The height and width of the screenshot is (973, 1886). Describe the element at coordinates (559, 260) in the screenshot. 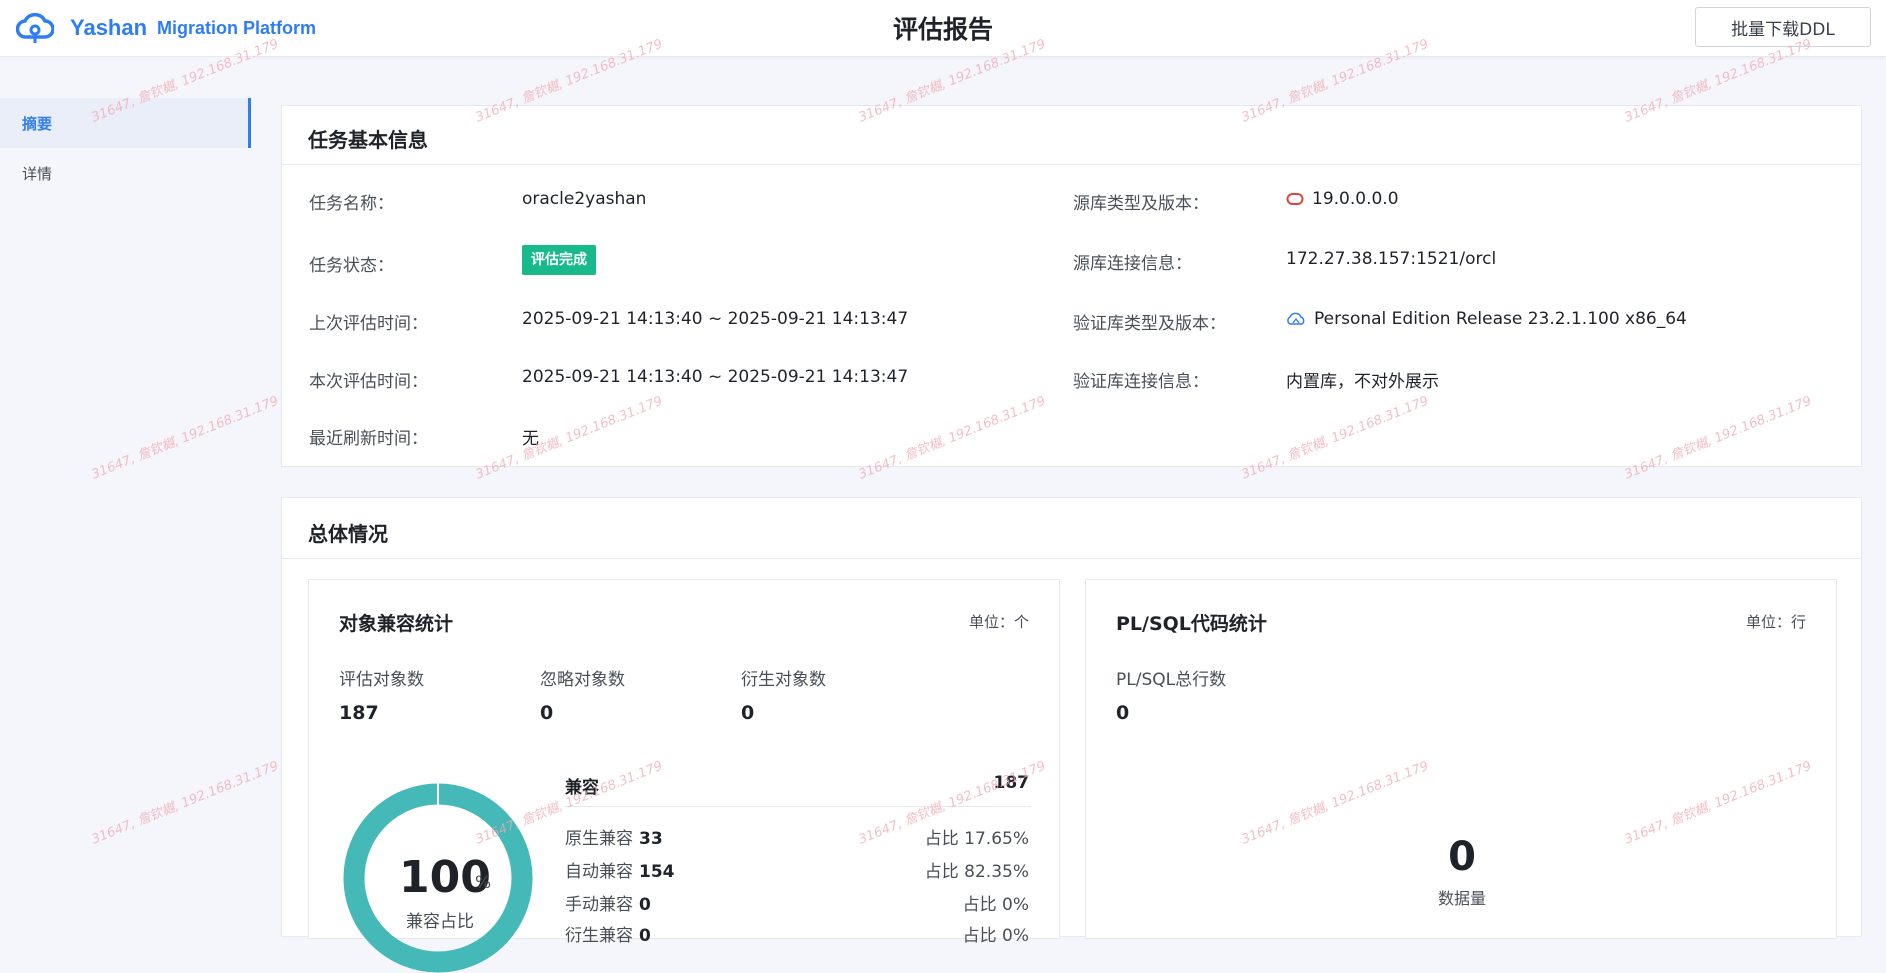

I see `status-badge: 评估完成` at that location.